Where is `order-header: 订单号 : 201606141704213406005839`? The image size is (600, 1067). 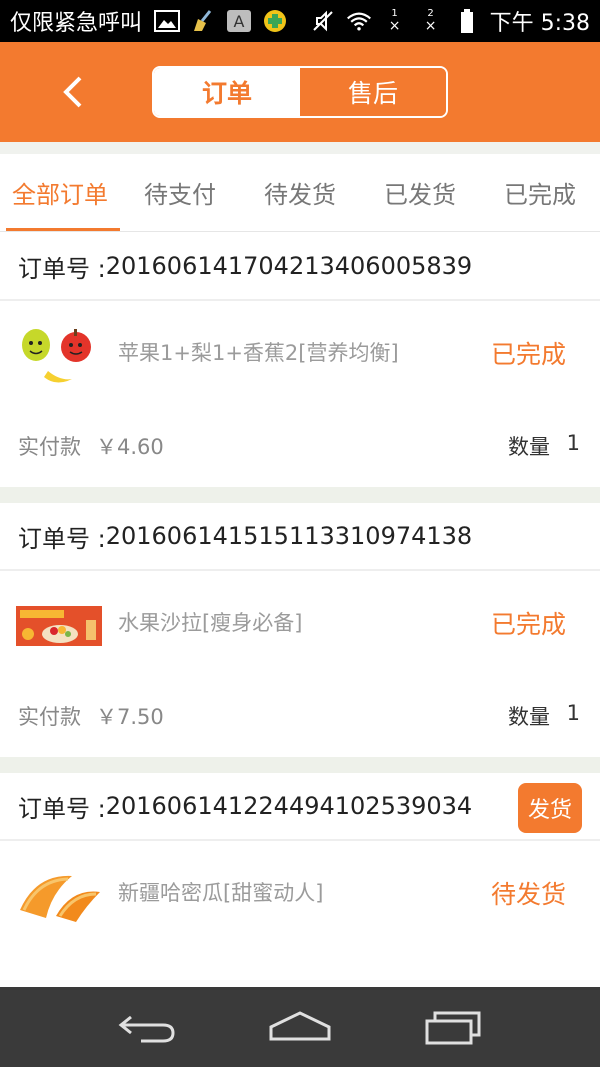
order-header: 订单号 : 201606141704213406005839 is located at coordinates (300, 267).